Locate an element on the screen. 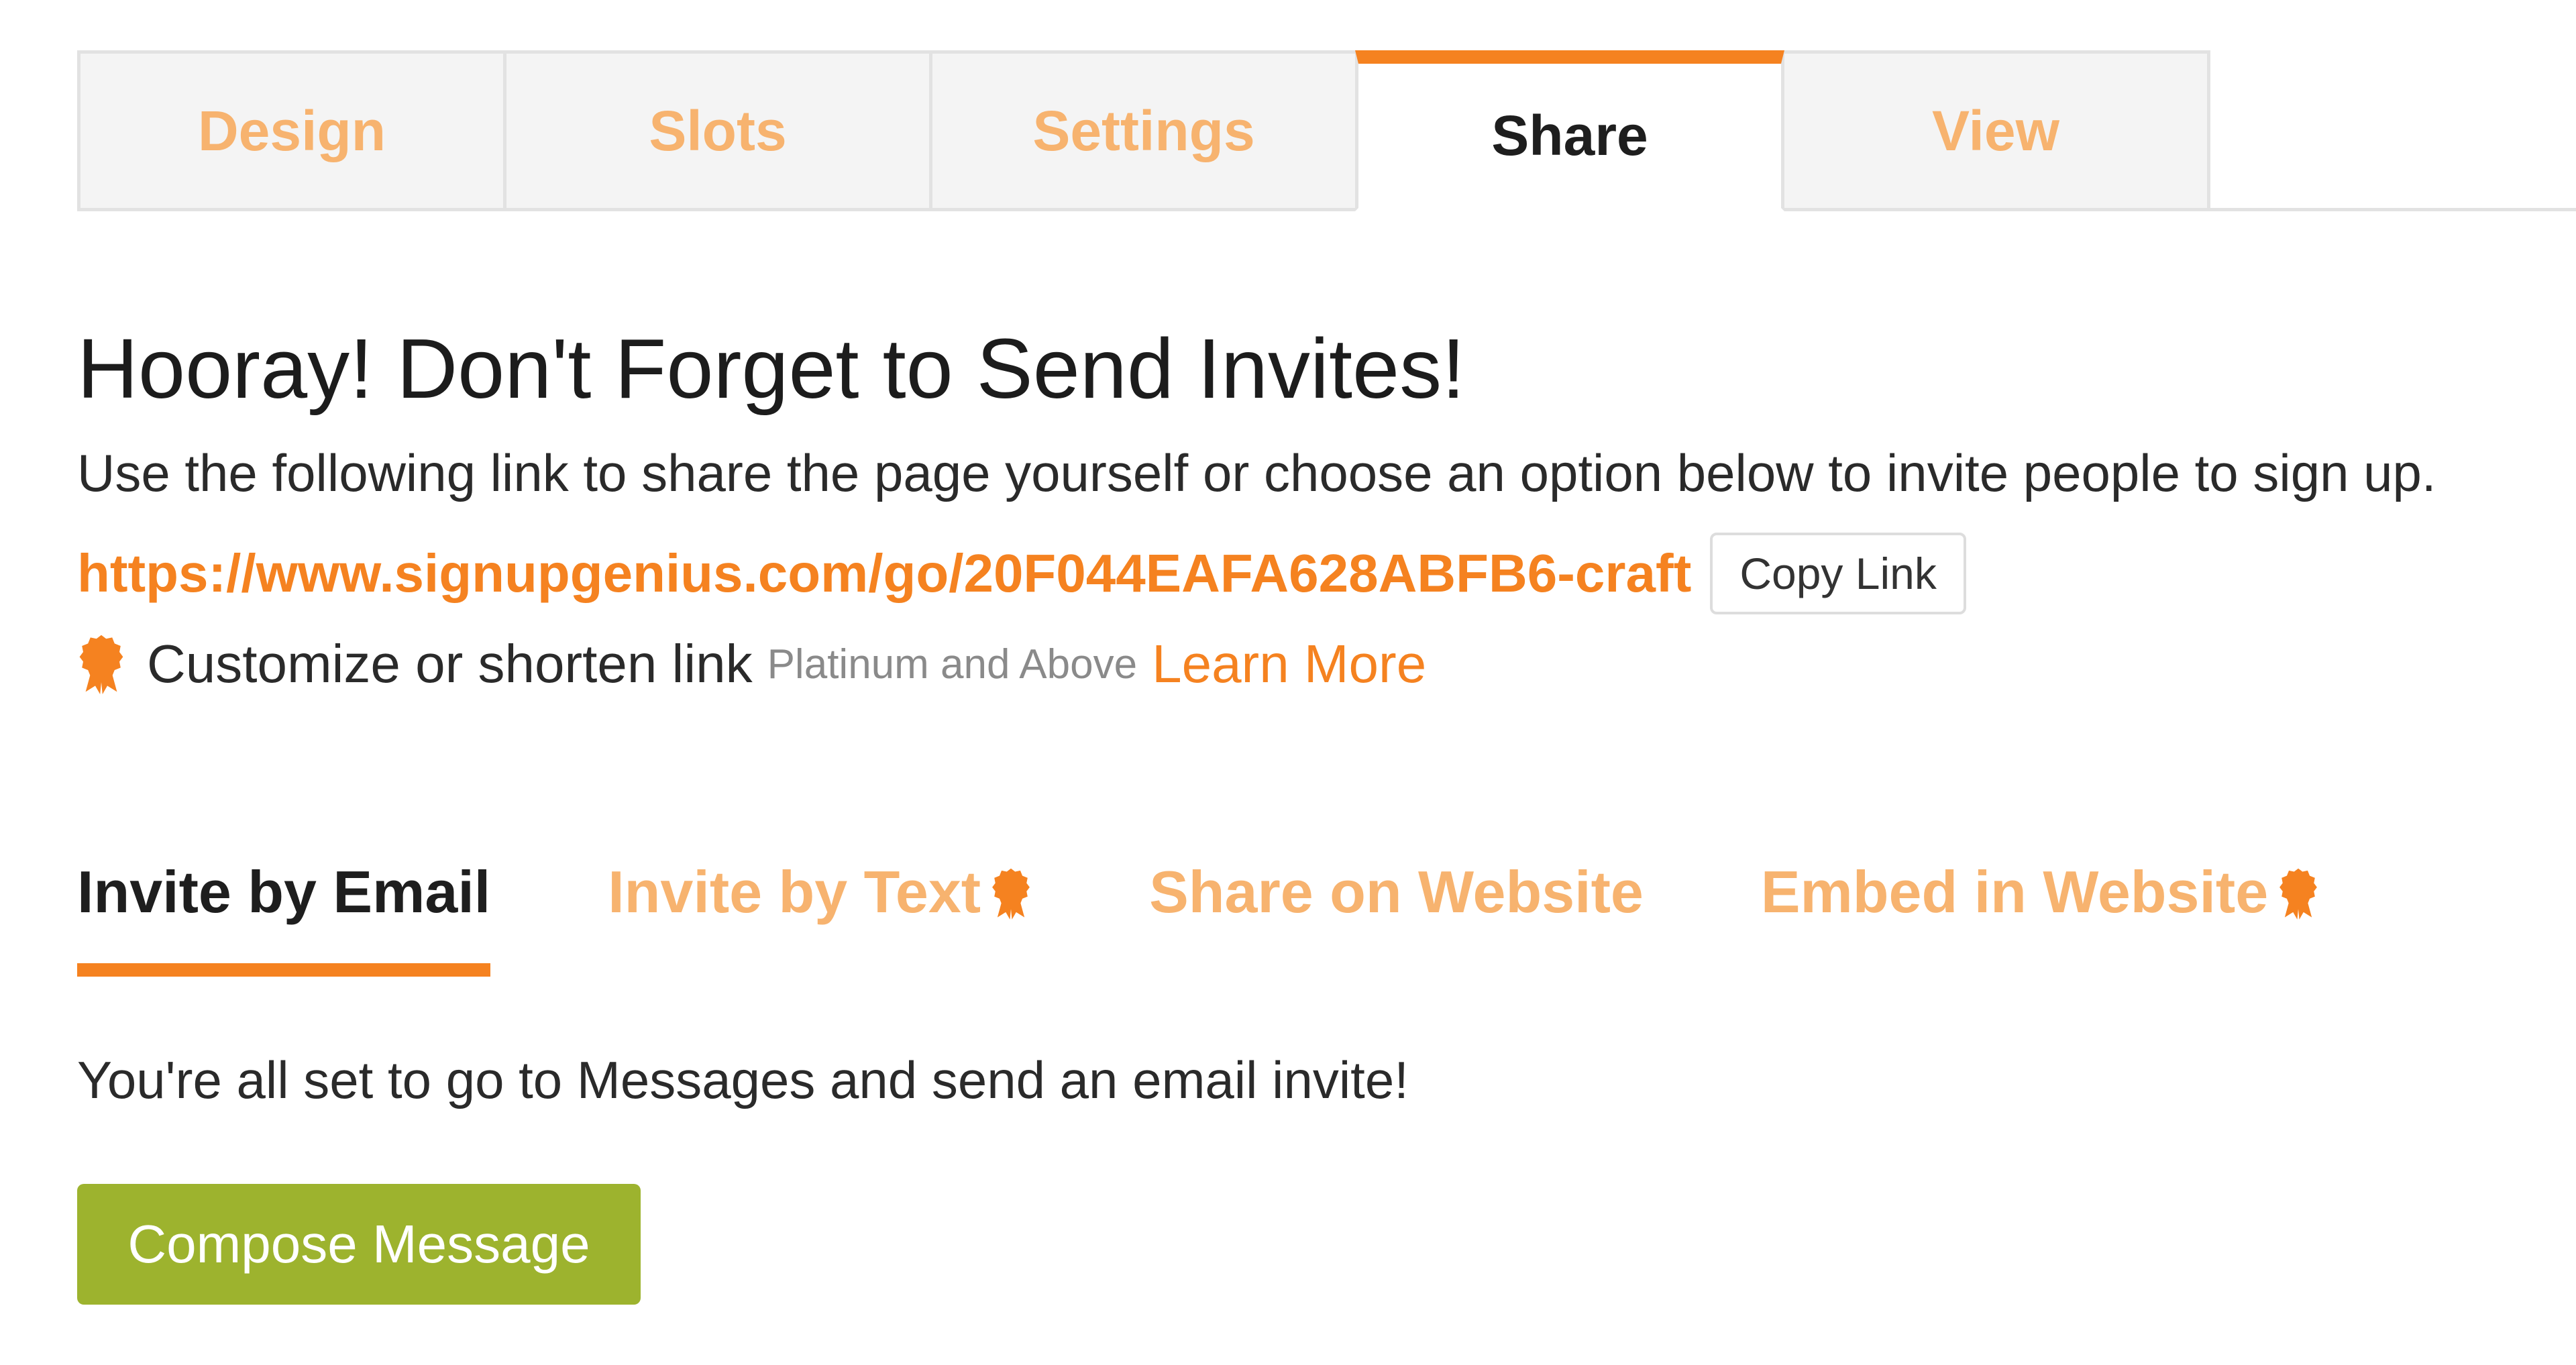 The height and width of the screenshot is (1365, 2576). tab-slots: Slots is located at coordinates (717, 130).